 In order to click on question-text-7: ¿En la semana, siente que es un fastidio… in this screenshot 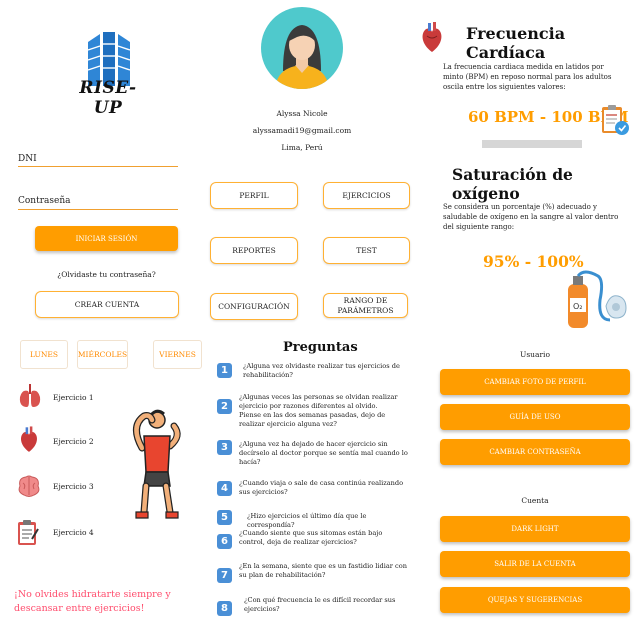, I will do `click(324, 571)`.